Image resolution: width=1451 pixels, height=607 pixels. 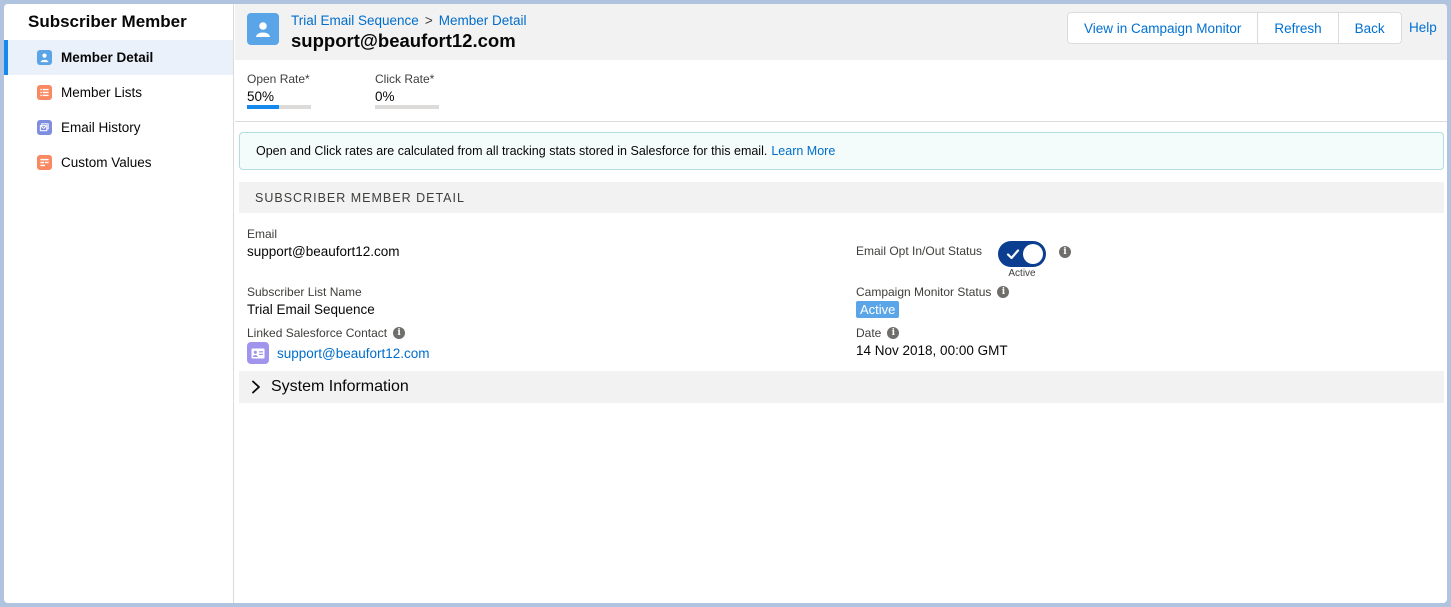 What do you see at coordinates (407, 90) in the screenshot?
I see `click-rate-stat: Click Rate* 0%` at bounding box center [407, 90].